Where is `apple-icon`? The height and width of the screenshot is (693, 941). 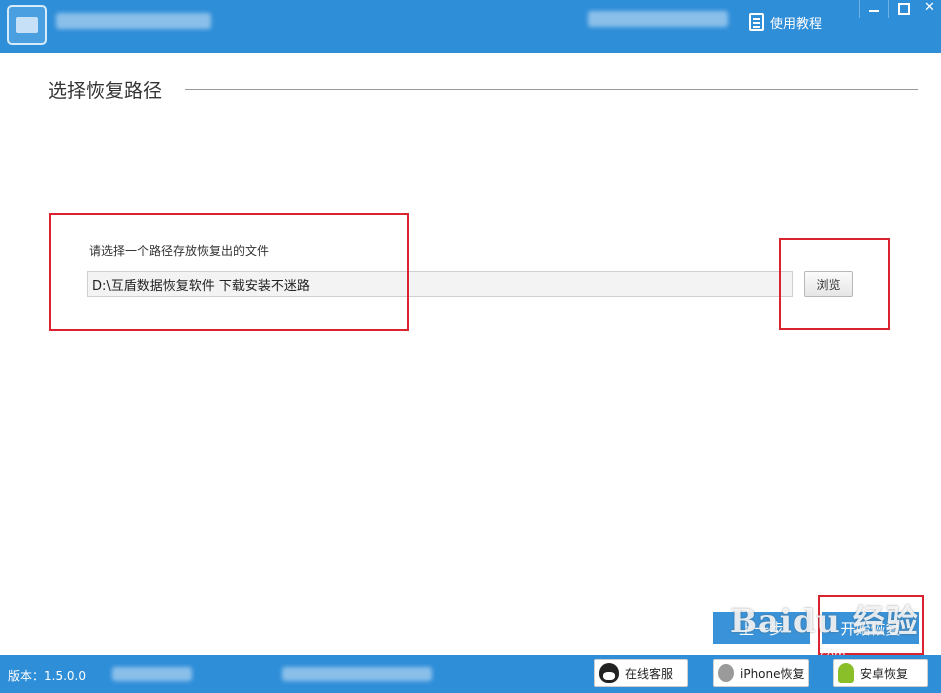
apple-icon is located at coordinates (726, 673).